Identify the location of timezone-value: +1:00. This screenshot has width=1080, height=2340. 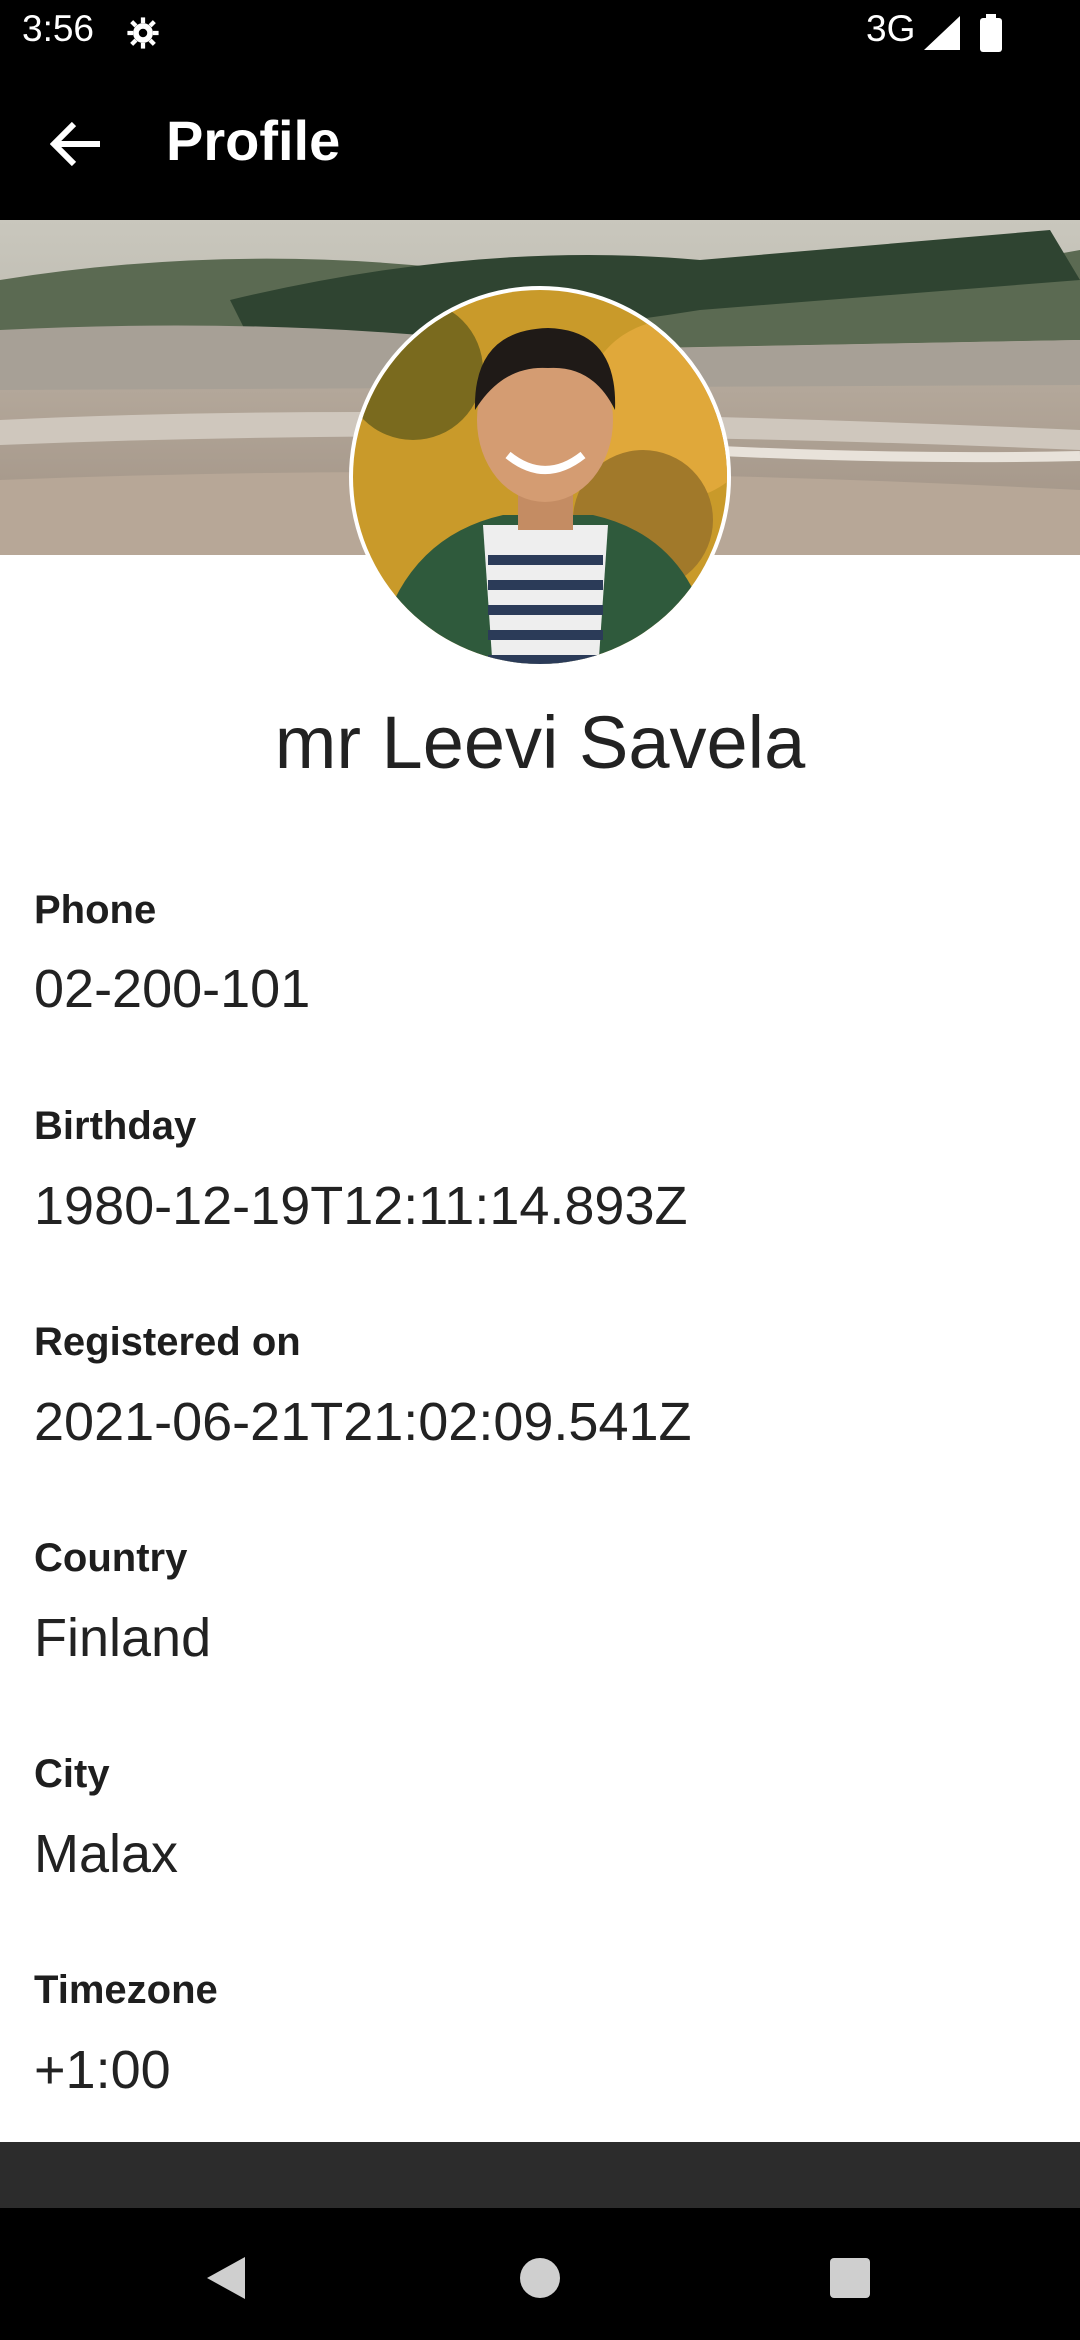
(102, 2070).